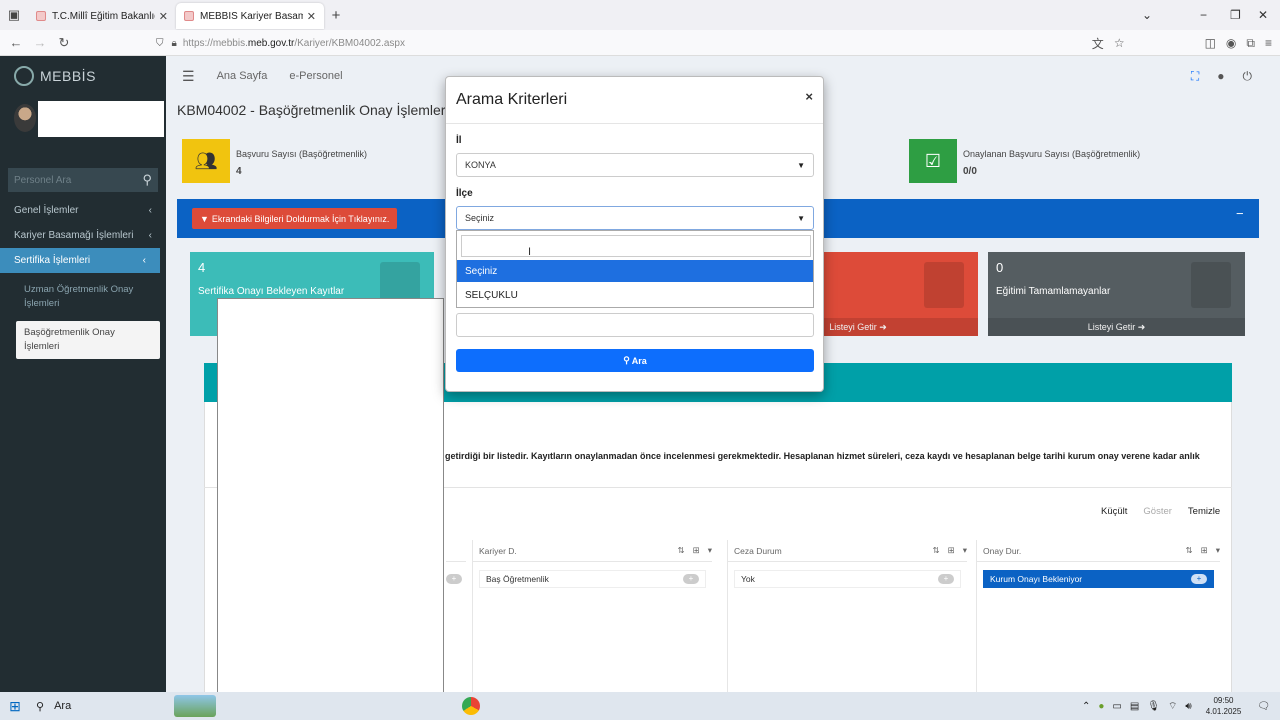 The height and width of the screenshot is (720, 1280). What do you see at coordinates (933, 161) in the screenshot?
I see `checklist-icon: ☑` at bounding box center [933, 161].